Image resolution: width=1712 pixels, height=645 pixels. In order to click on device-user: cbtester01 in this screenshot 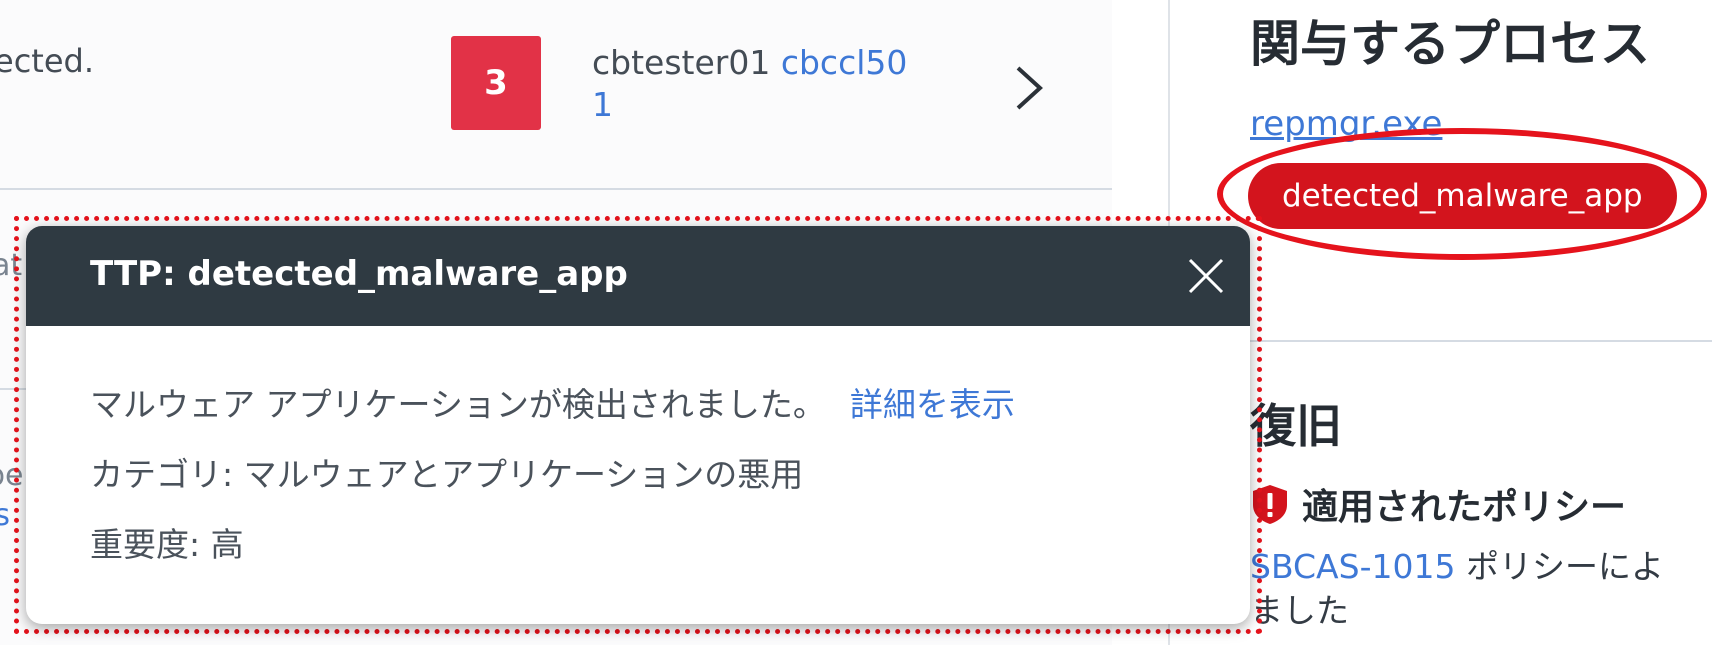, I will do `click(681, 62)`.